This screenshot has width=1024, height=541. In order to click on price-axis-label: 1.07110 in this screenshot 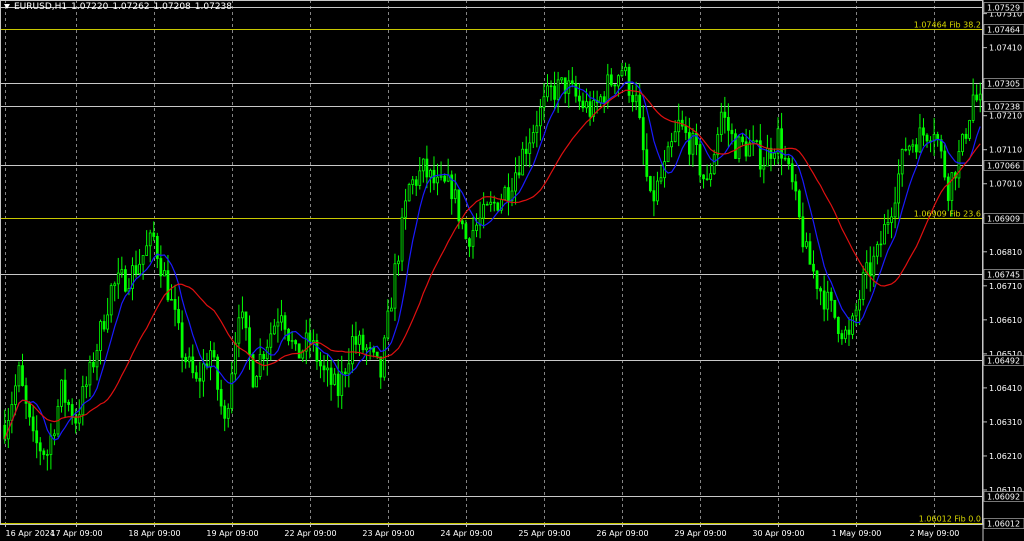, I will do `click(1005, 150)`.